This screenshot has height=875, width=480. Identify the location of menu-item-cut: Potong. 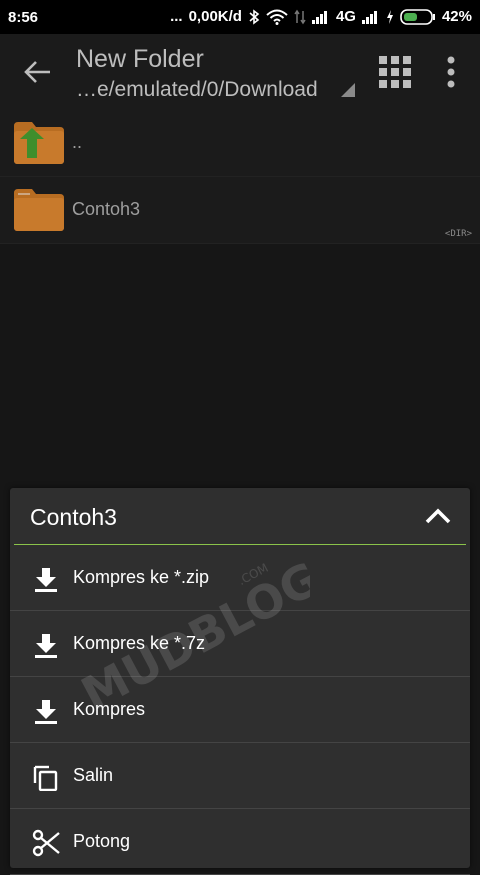
(240, 842).